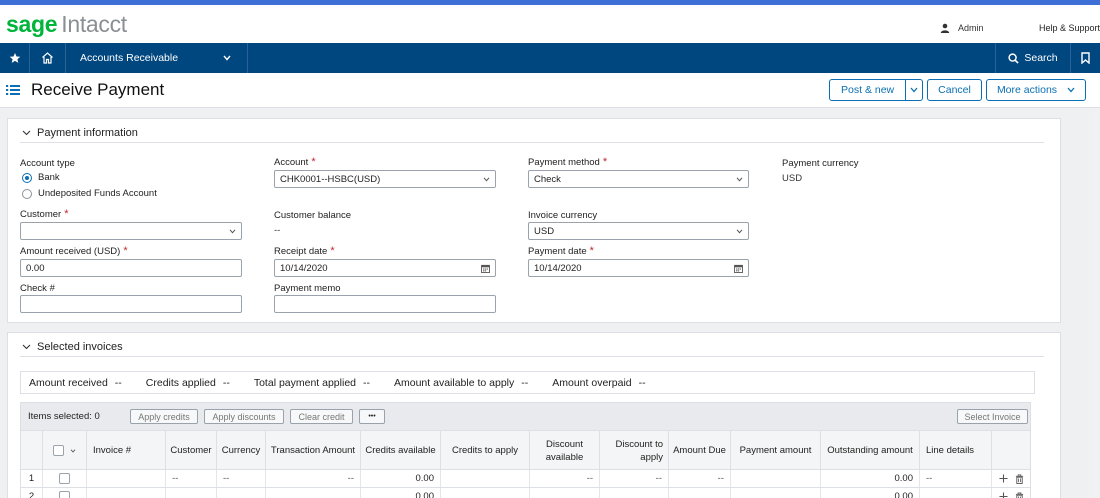 The height and width of the screenshot is (498, 1100). Describe the element at coordinates (13, 90) in the screenshot. I see `list-menu-icon` at that location.